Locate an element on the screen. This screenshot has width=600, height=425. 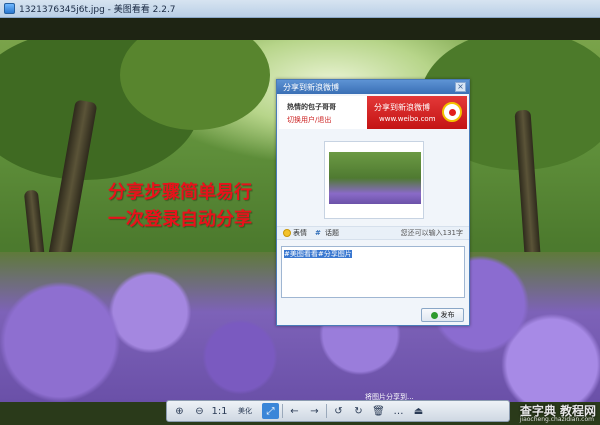
watermark-url: jiaocheng.chazidian.com is located at coordinates (556, 419).